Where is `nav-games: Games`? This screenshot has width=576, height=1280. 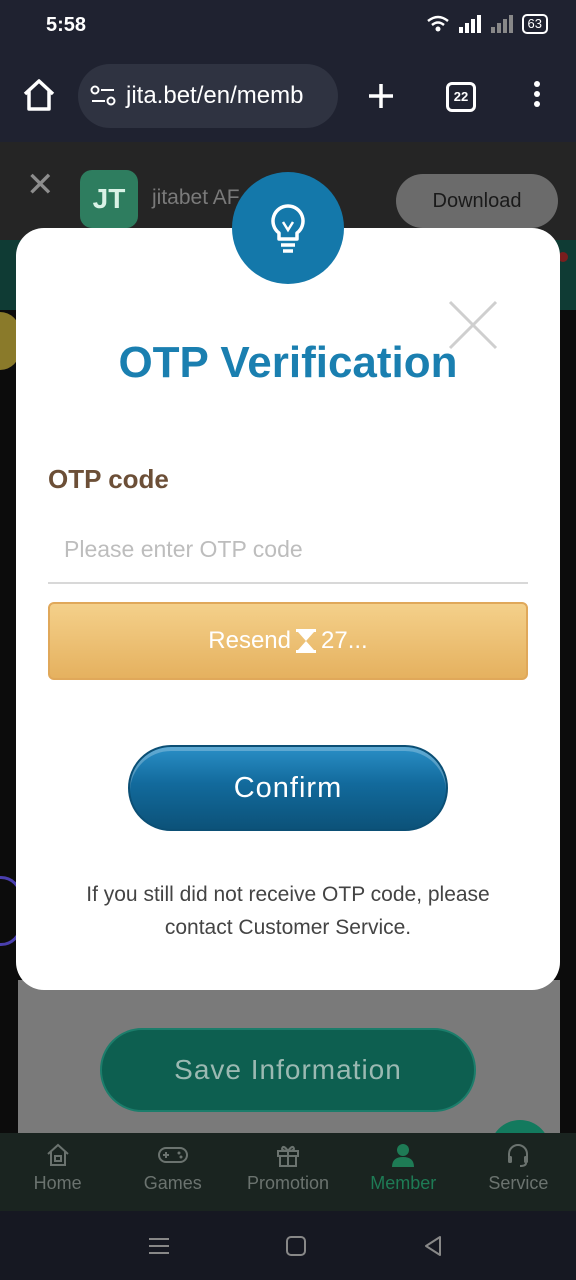 nav-games: Games is located at coordinates (172, 1172).